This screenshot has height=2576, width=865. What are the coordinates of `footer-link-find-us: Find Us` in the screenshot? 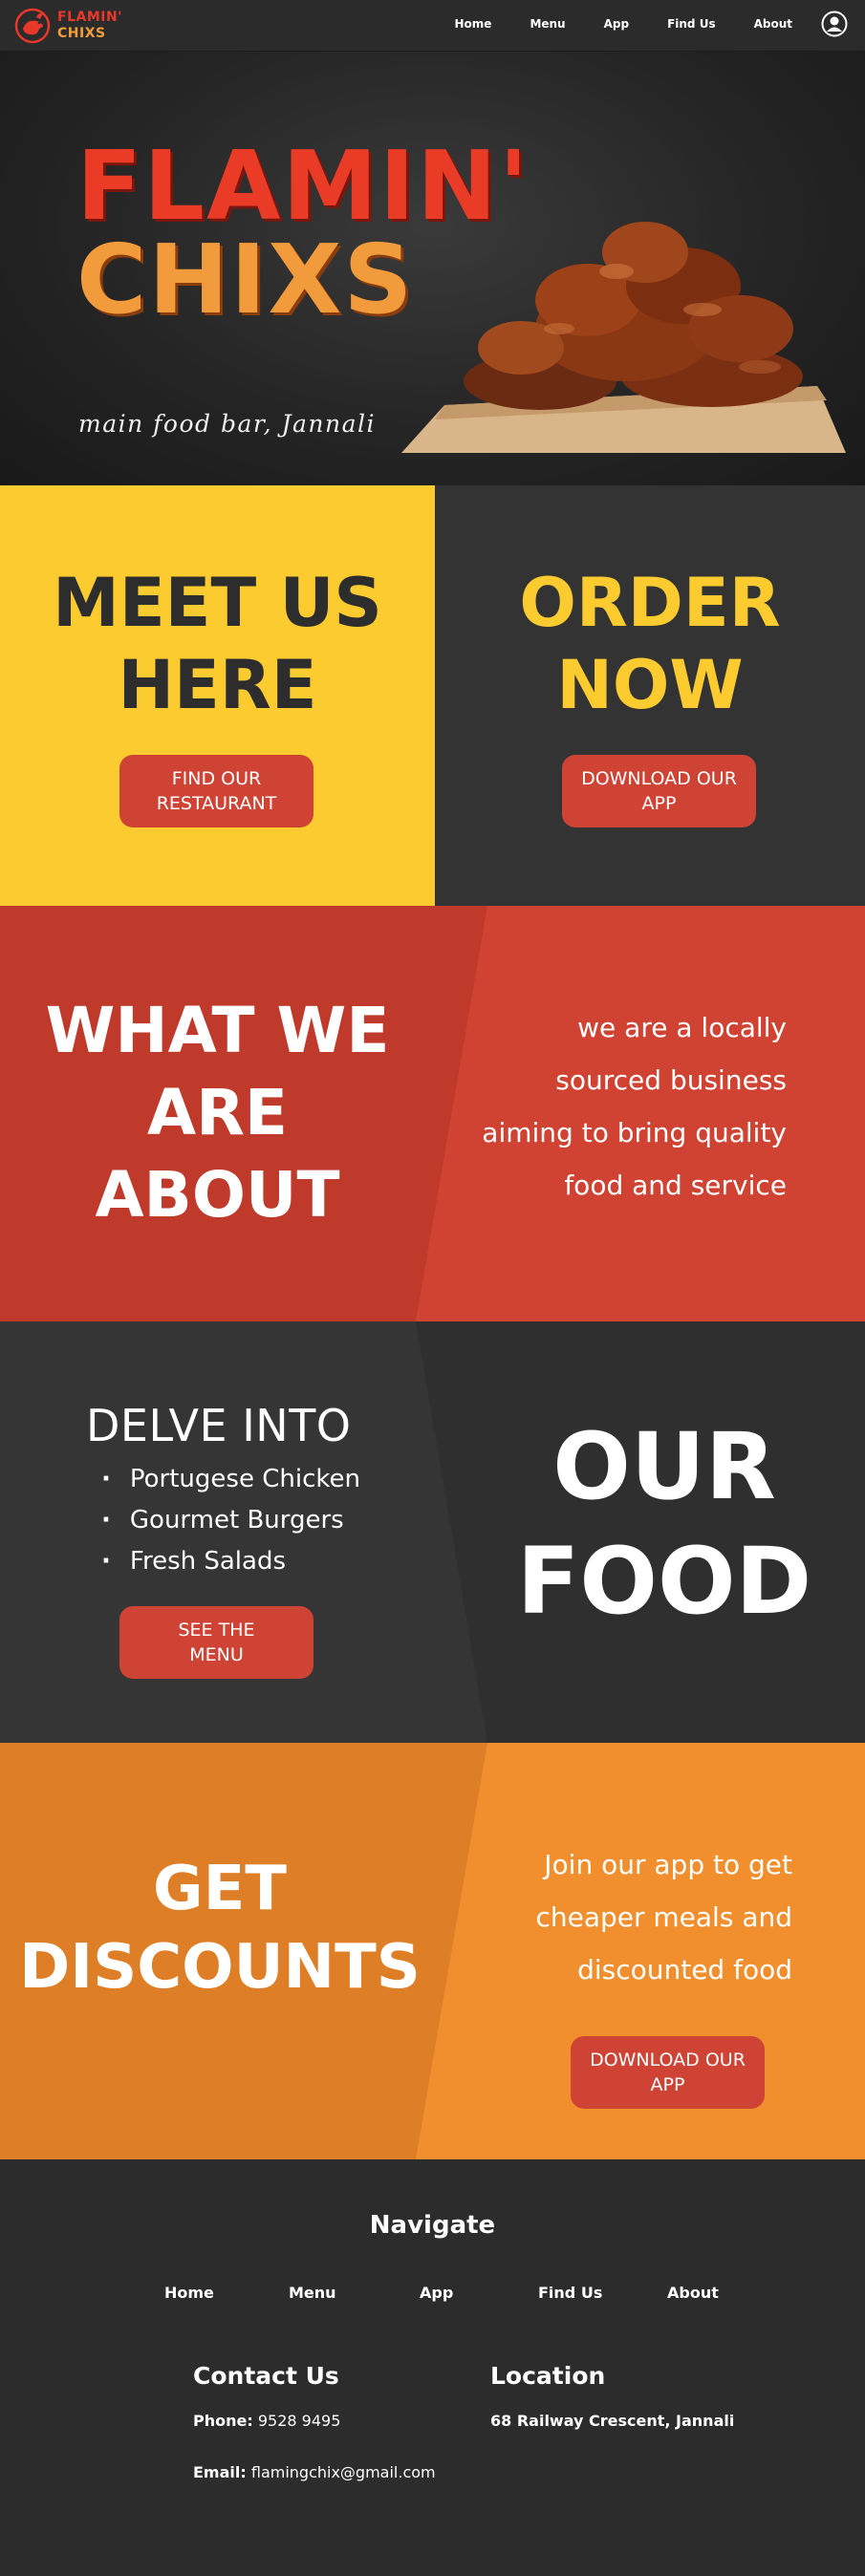 It's located at (570, 2293).